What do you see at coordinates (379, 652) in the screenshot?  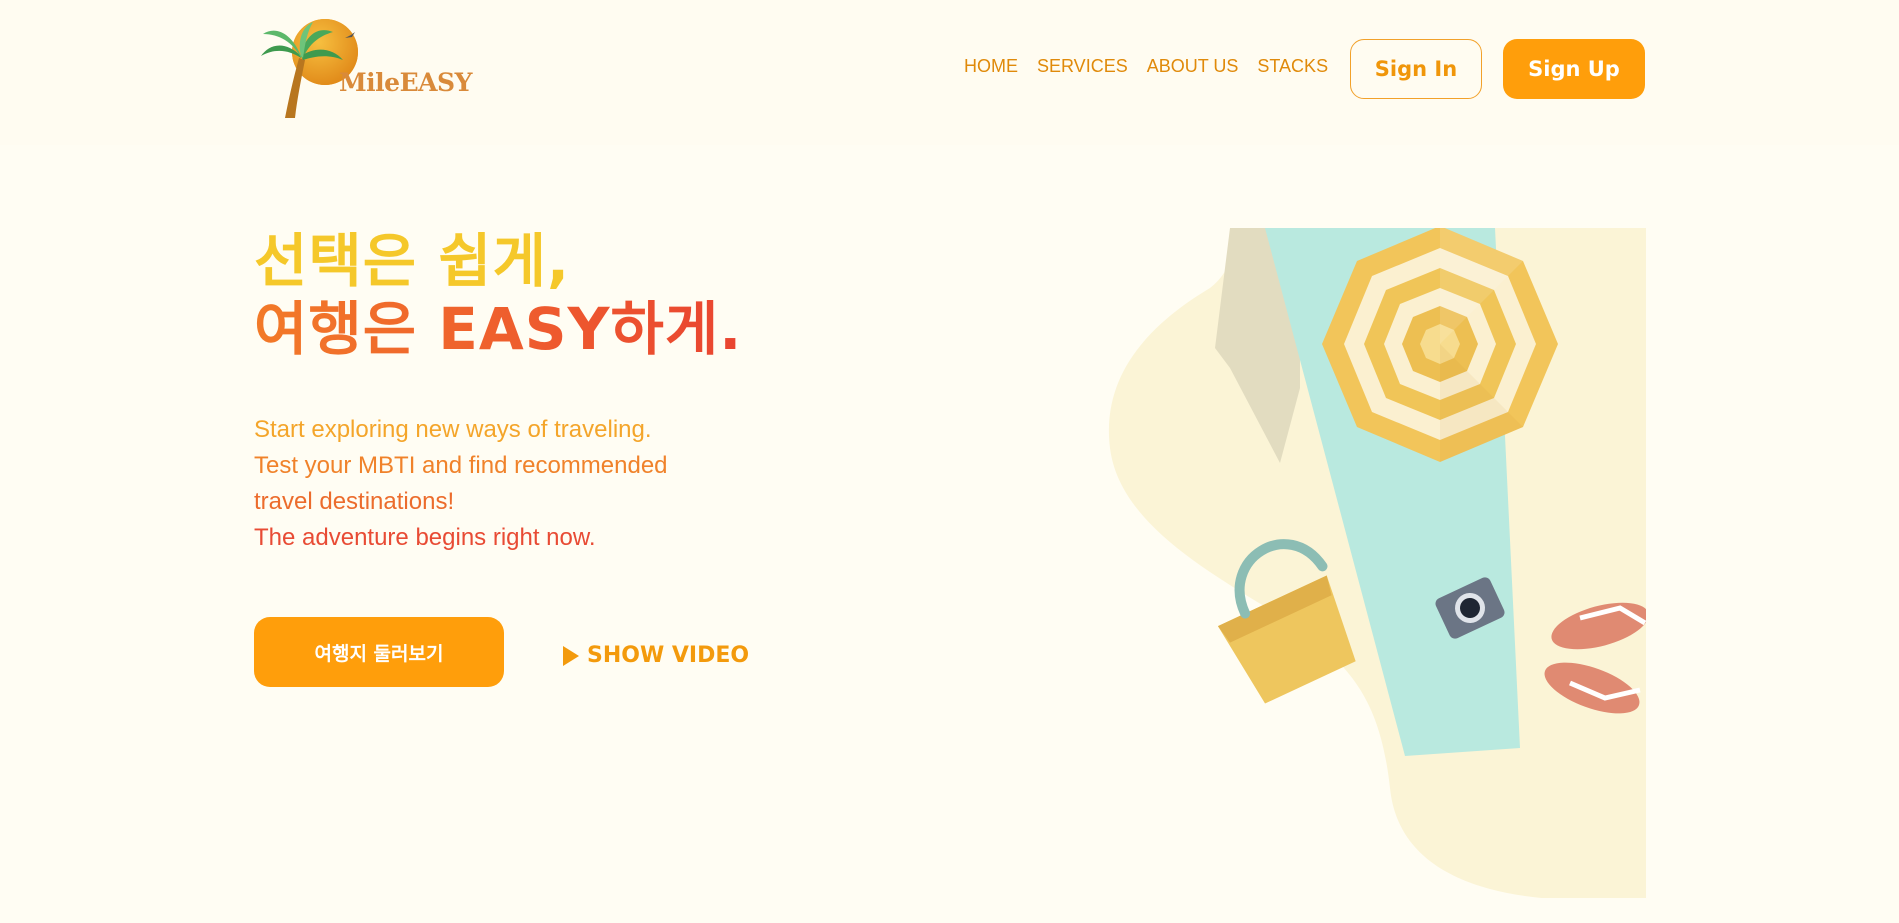 I see `explore-destinations-button: 여행지 둘러보기` at bounding box center [379, 652].